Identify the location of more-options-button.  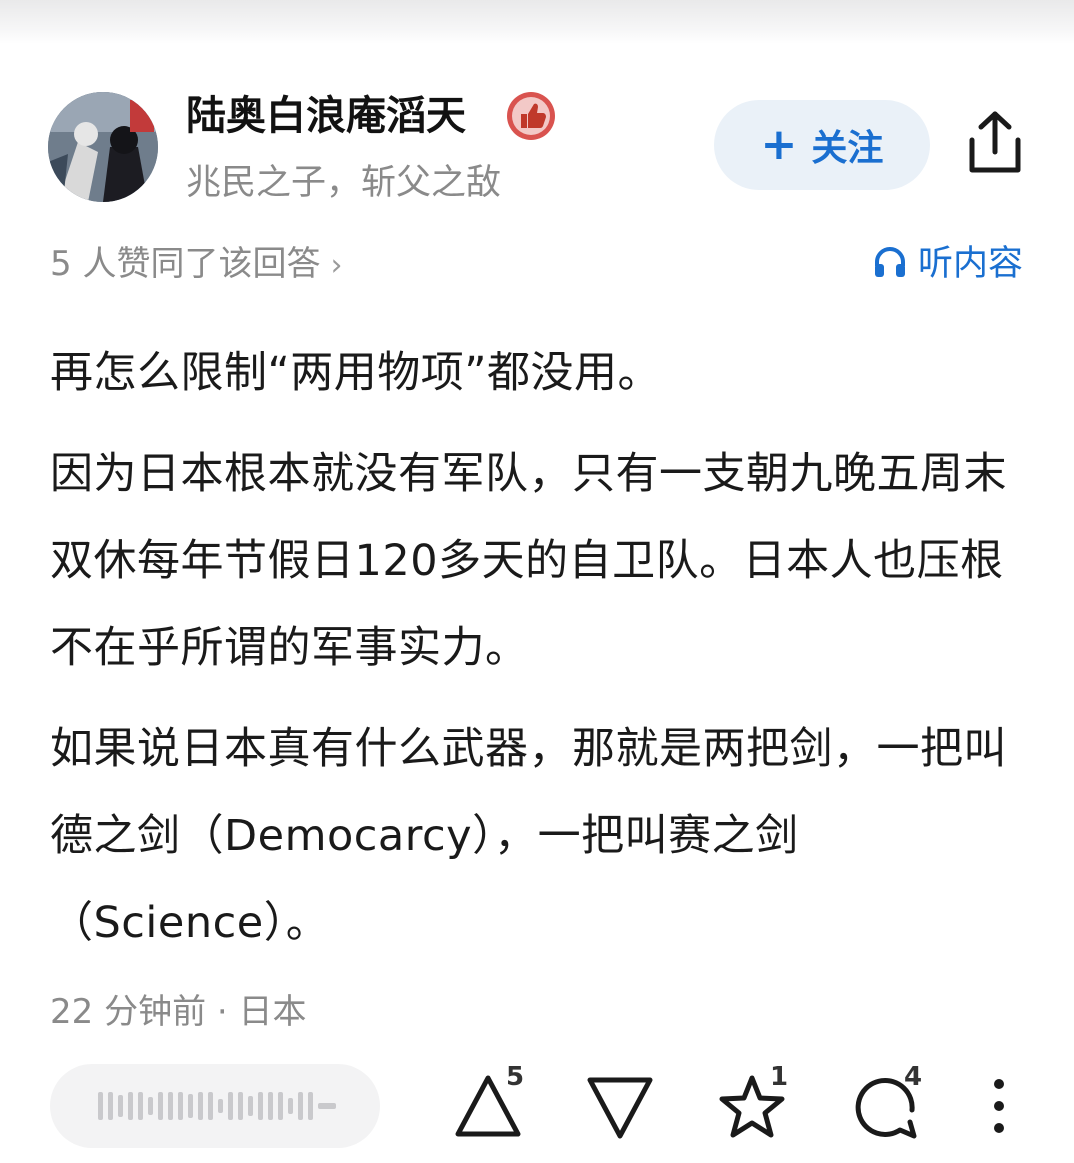
(999, 1106).